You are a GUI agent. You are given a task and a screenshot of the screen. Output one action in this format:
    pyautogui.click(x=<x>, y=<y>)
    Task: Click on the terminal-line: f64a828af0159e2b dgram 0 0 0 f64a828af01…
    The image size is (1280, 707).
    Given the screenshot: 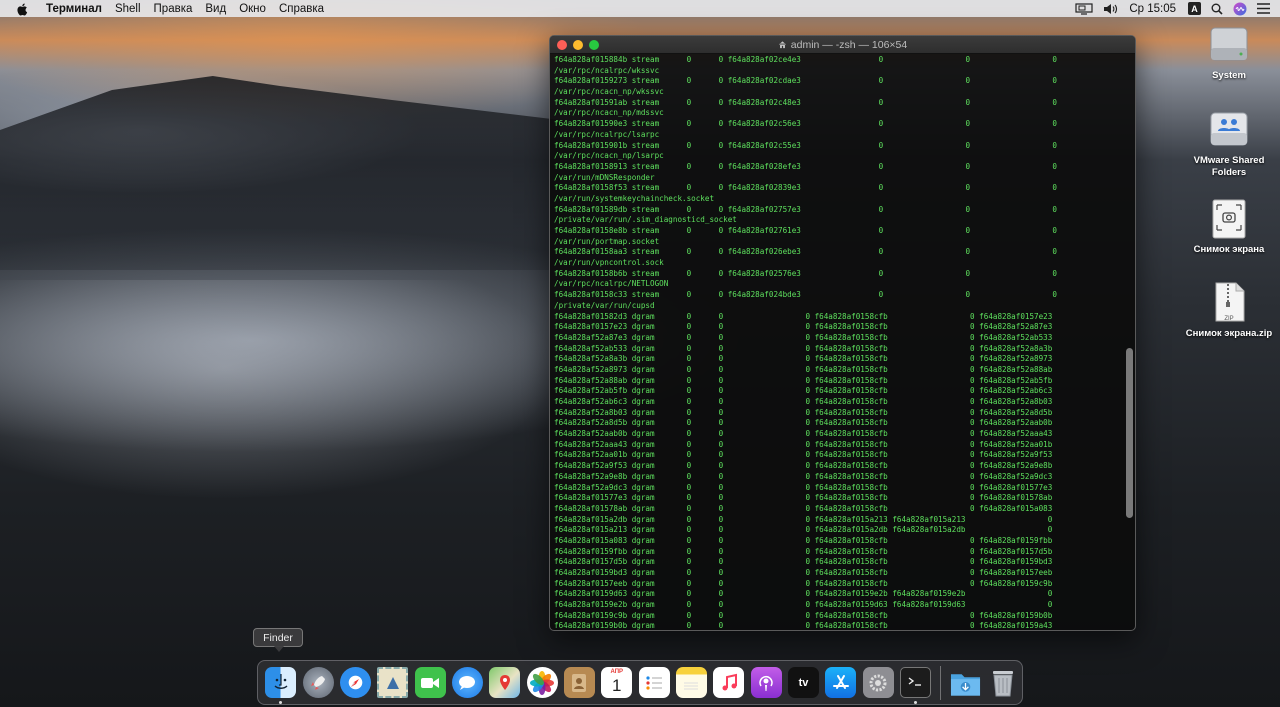 What is the action you would take?
    pyautogui.click(x=803, y=605)
    